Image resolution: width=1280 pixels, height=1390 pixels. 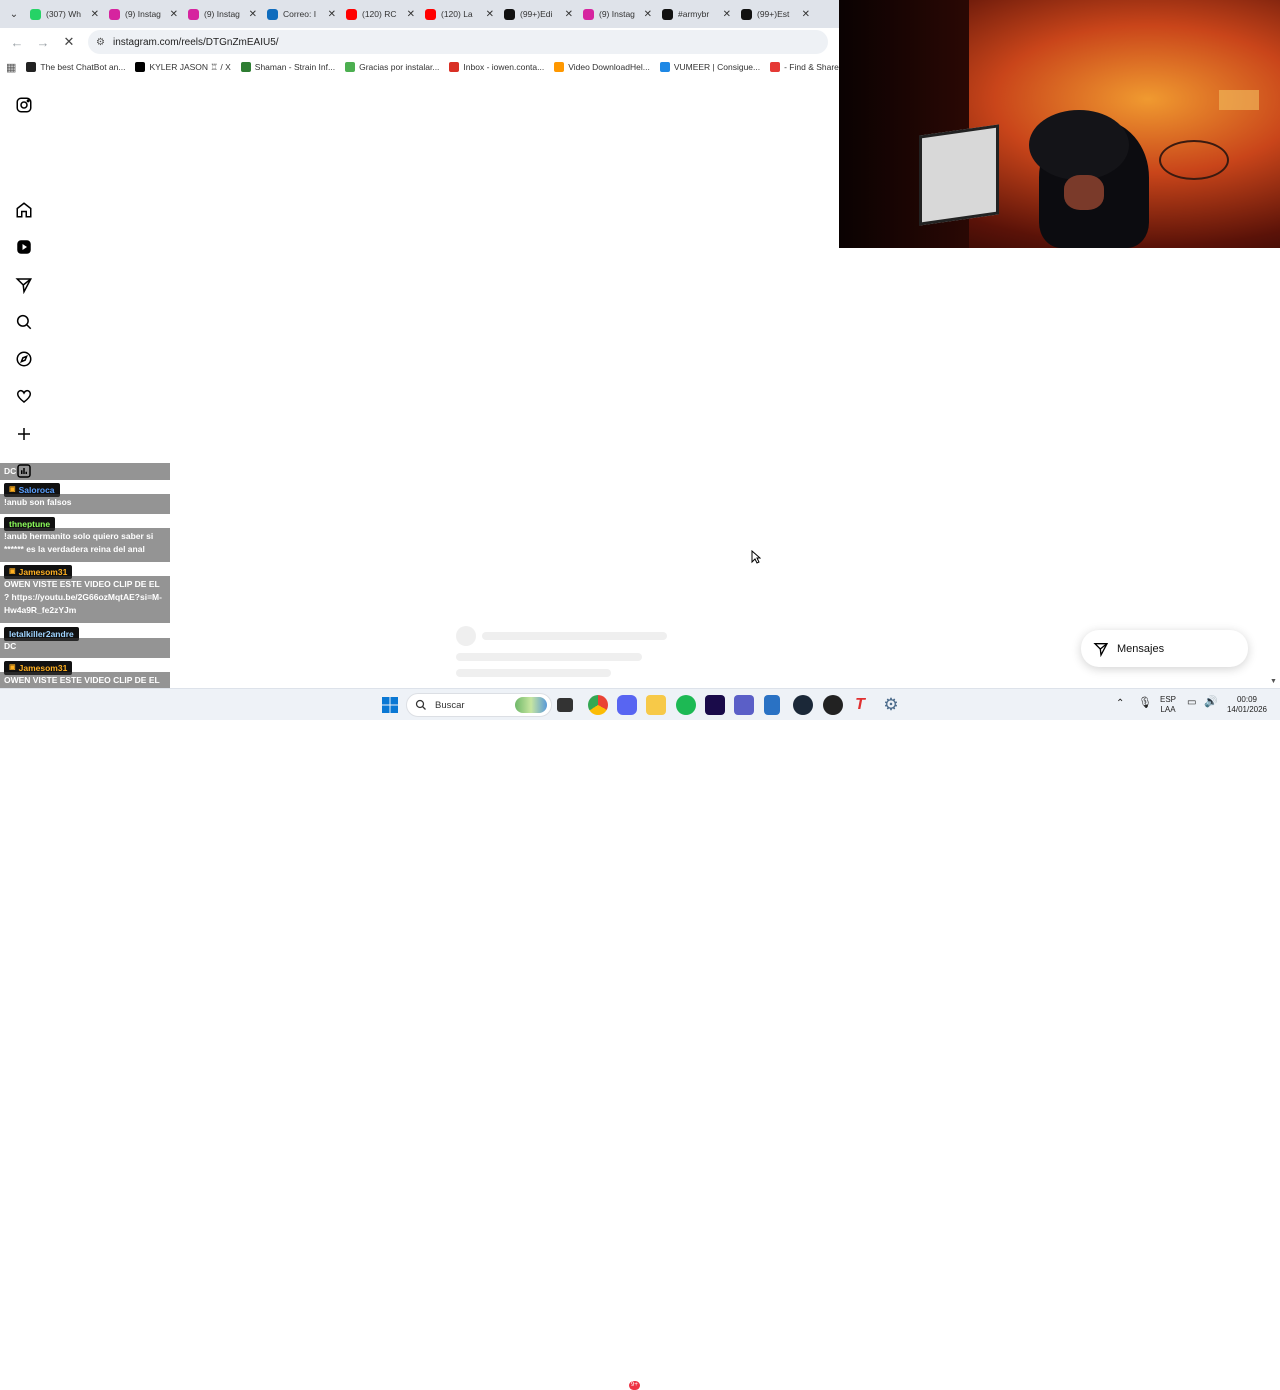 I want to click on messages-icon, so click(x=24, y=285).